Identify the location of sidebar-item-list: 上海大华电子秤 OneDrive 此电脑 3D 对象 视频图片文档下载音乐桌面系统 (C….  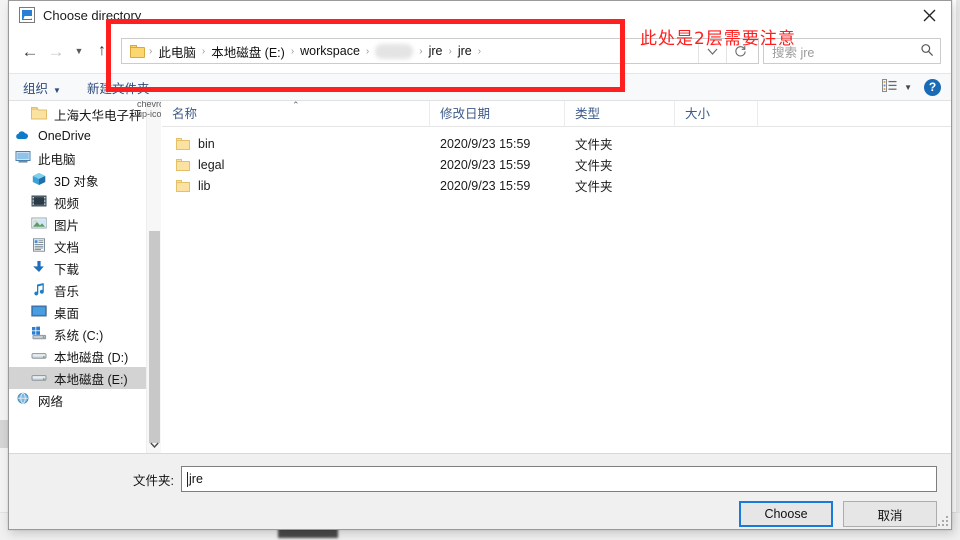
(85, 256).